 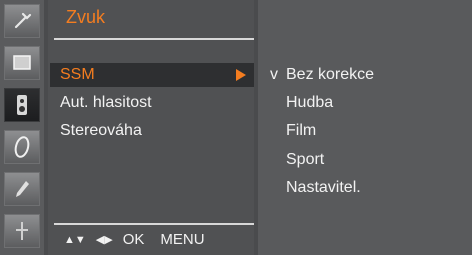 I want to click on submenu-option-sport: Sport, so click(x=365, y=160).